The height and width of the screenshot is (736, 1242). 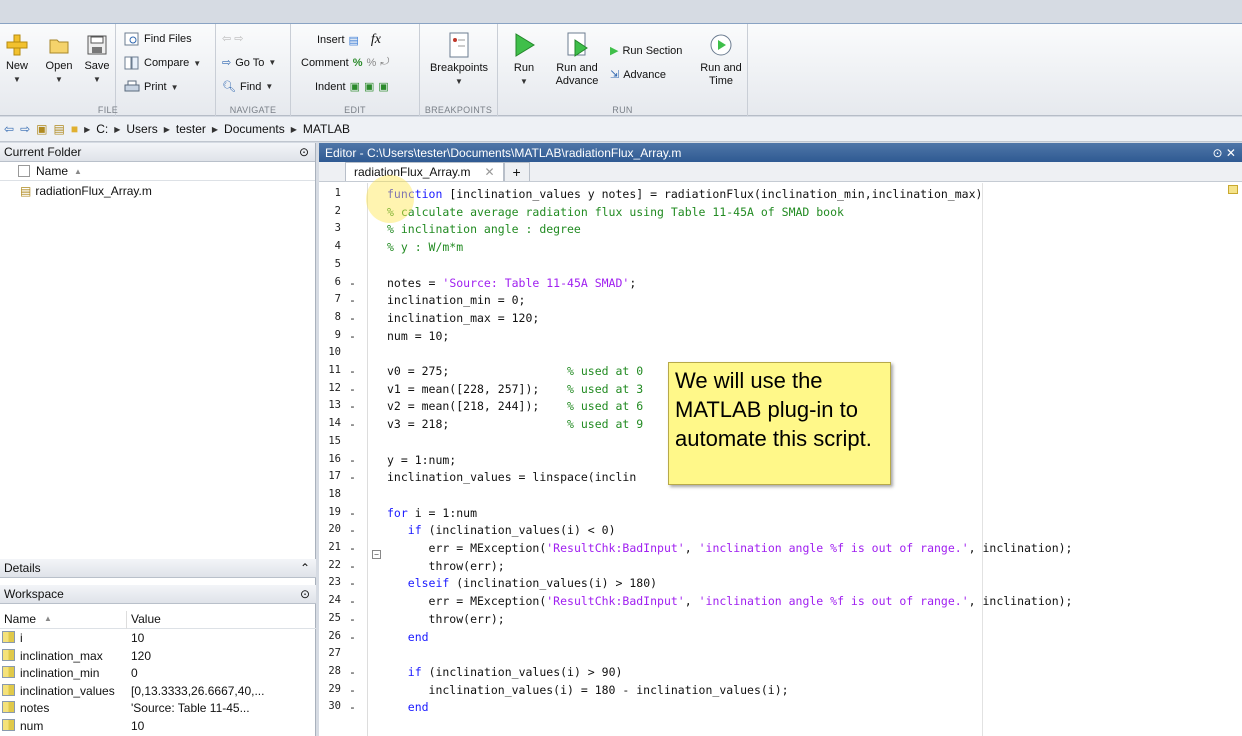 I want to click on close-tab-icon: ✕, so click(x=489, y=172).